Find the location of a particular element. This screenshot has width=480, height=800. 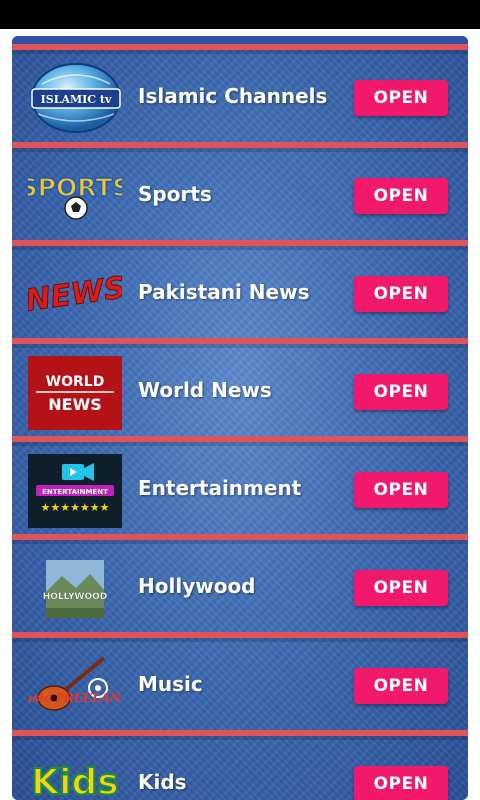

sports-logo-icon: SPORTS is located at coordinates (75, 197).